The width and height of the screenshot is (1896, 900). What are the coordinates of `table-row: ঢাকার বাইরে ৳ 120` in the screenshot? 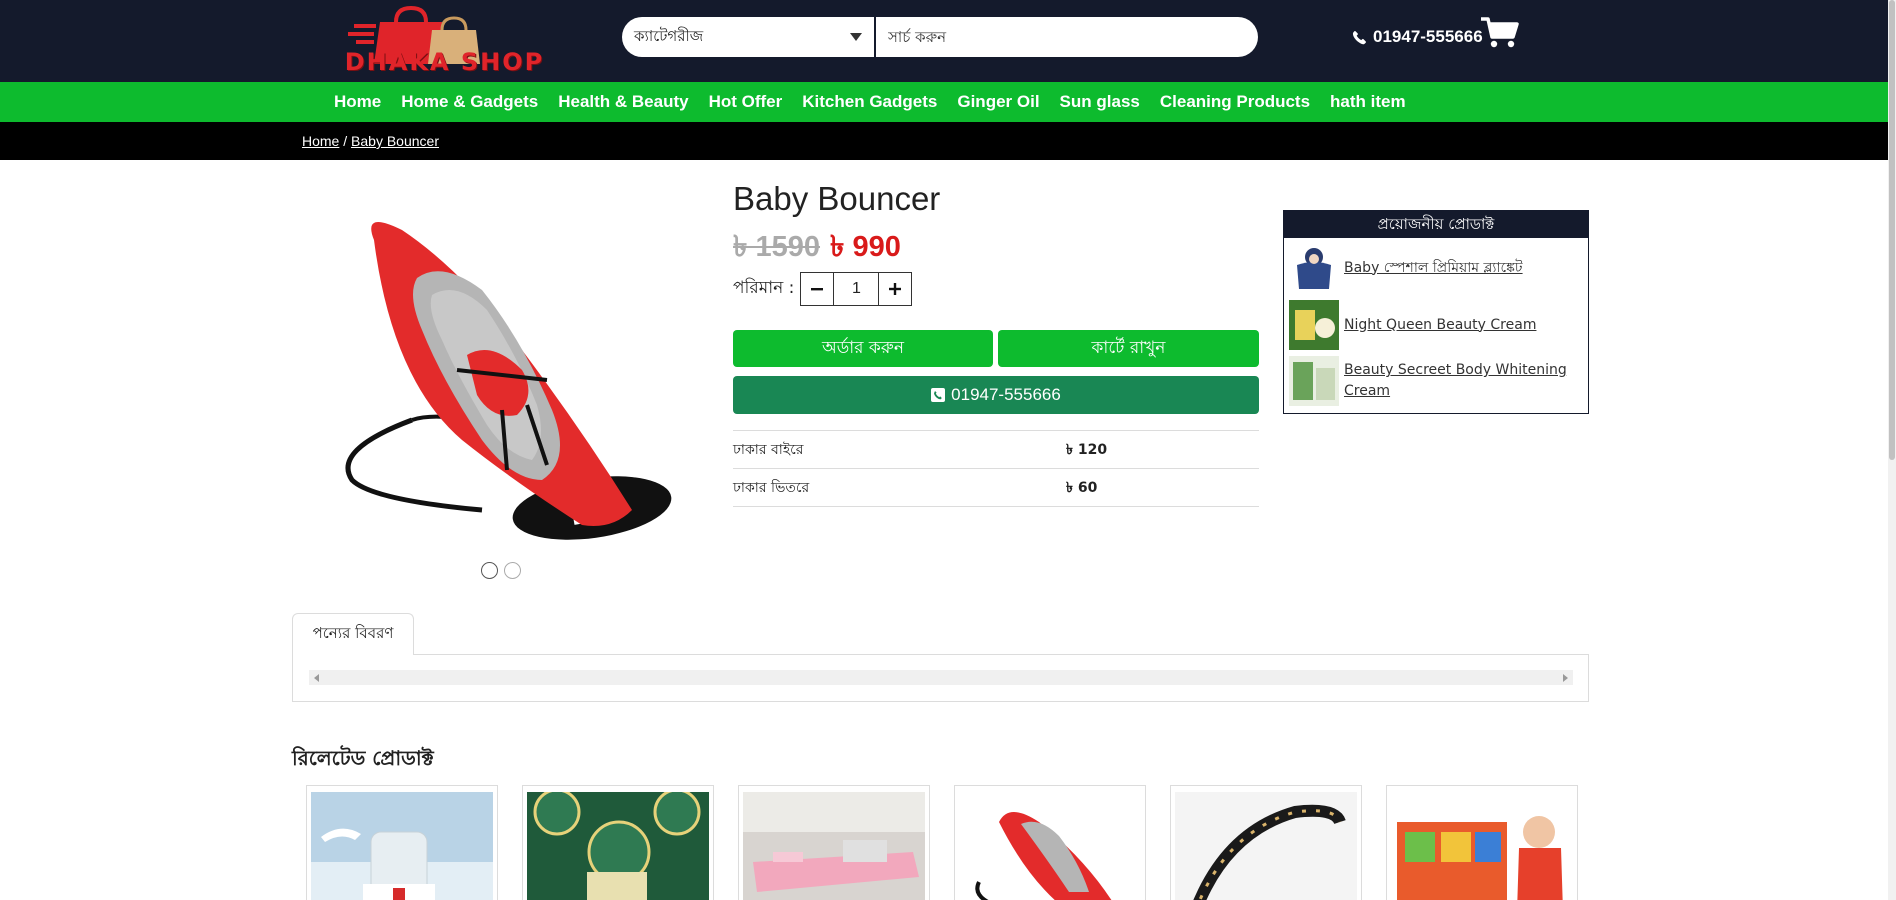 It's located at (996, 449).